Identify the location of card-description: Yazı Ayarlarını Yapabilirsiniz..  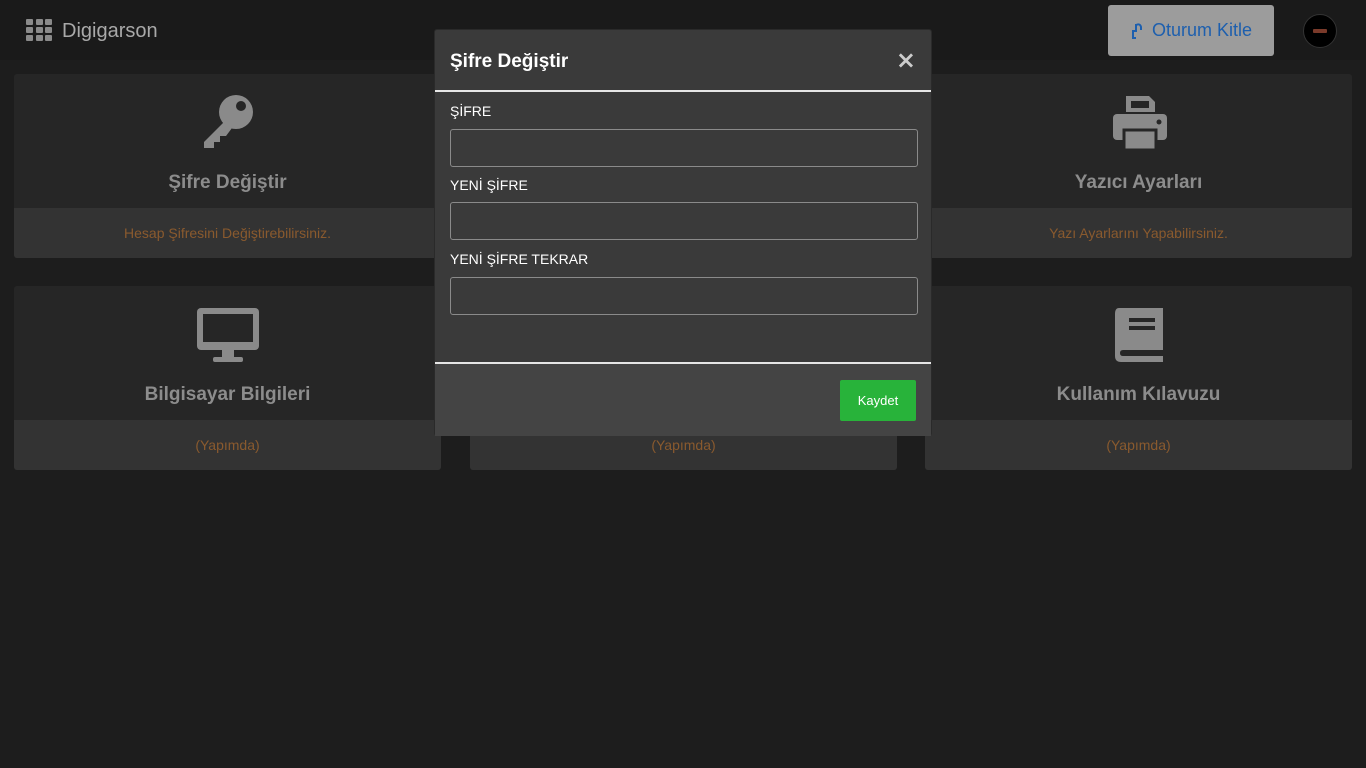
(1138, 233).